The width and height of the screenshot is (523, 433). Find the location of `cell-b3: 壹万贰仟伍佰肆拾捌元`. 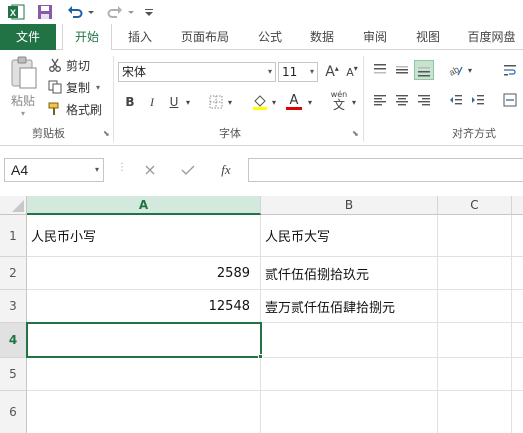

cell-b3: 壹万贰仟伍佰肆拾捌元 is located at coordinates (349, 306).